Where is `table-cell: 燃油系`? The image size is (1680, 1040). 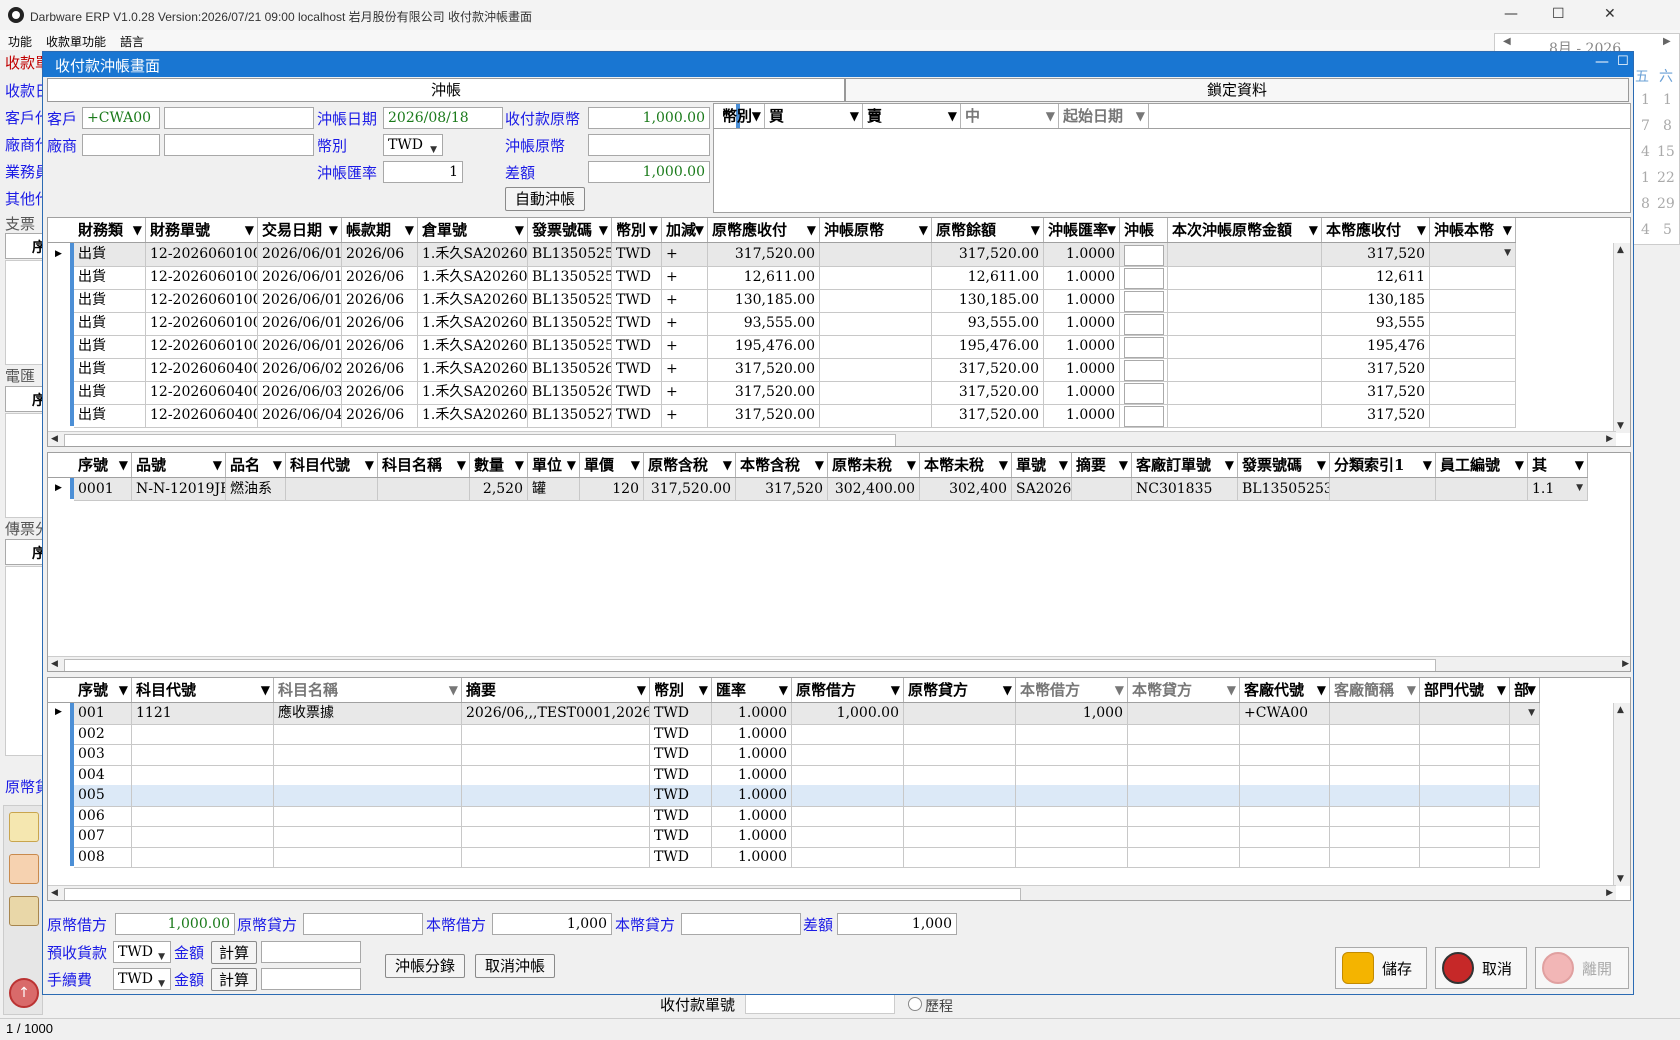
table-cell: 燃油系 is located at coordinates (256, 489).